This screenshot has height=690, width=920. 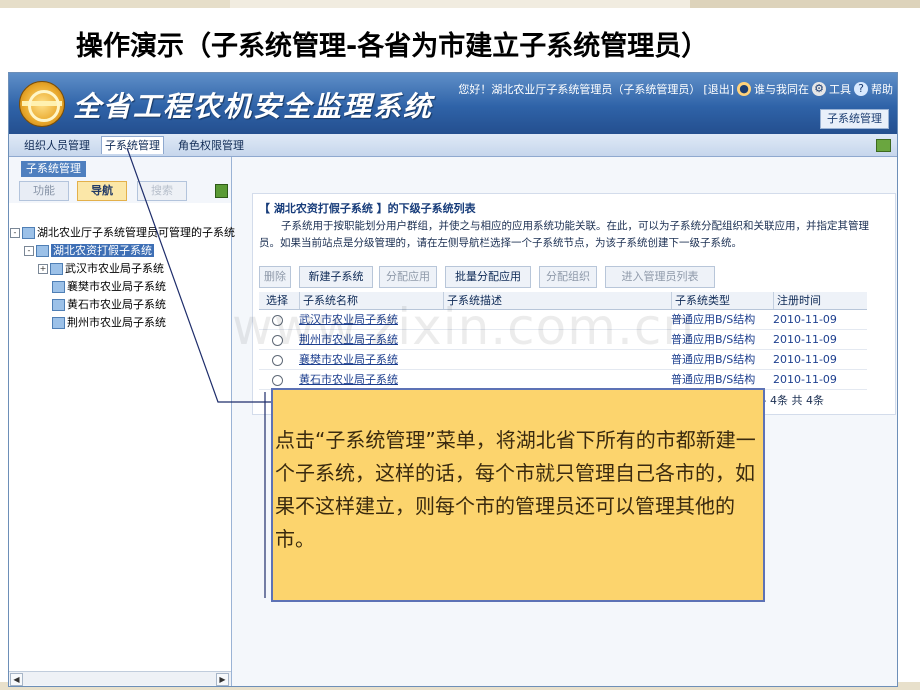 What do you see at coordinates (122, 287) in the screenshot?
I see `tree-node-xiangfan: 襄樊市农业局子系统` at bounding box center [122, 287].